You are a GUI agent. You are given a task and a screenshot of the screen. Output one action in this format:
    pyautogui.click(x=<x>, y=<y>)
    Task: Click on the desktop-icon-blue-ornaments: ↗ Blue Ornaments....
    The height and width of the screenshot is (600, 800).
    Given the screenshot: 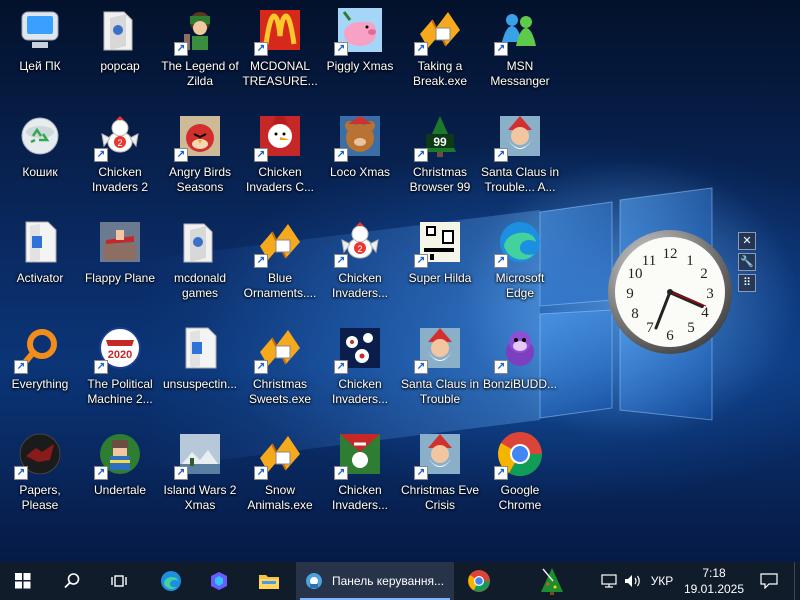 What is the action you would take?
    pyautogui.click(x=280, y=264)
    